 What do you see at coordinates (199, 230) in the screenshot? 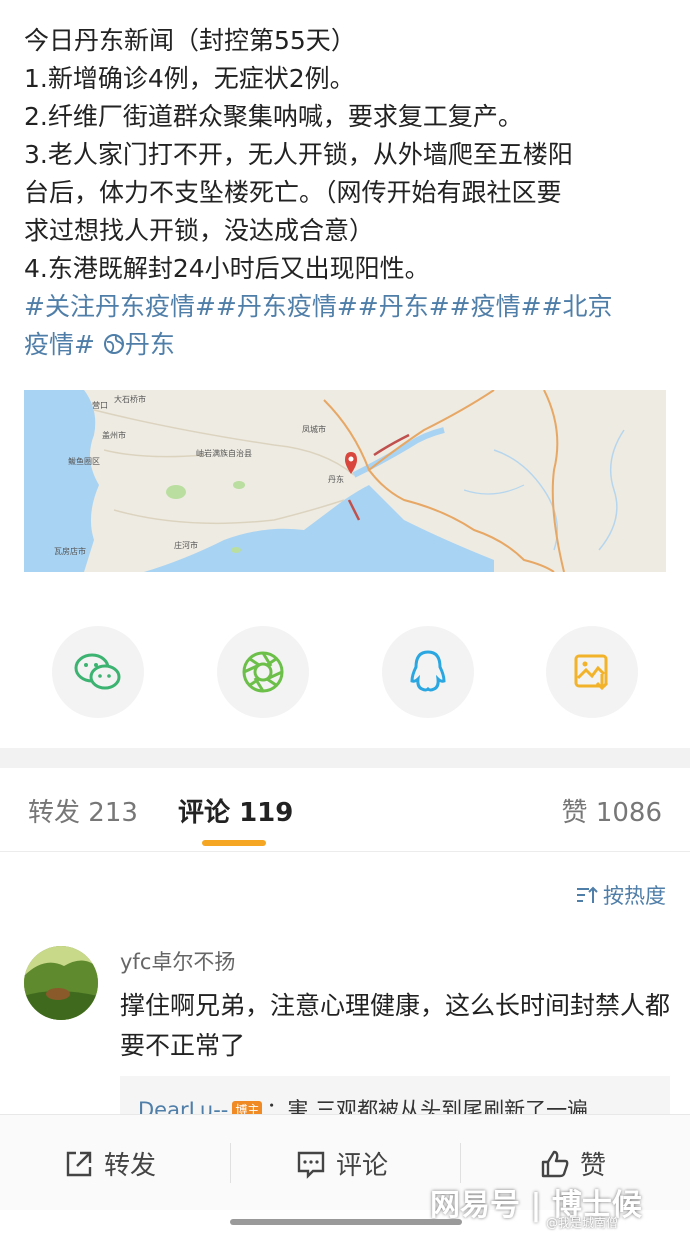
I see `post-line: 求过想找人开锁，没达成合意）` at bounding box center [199, 230].